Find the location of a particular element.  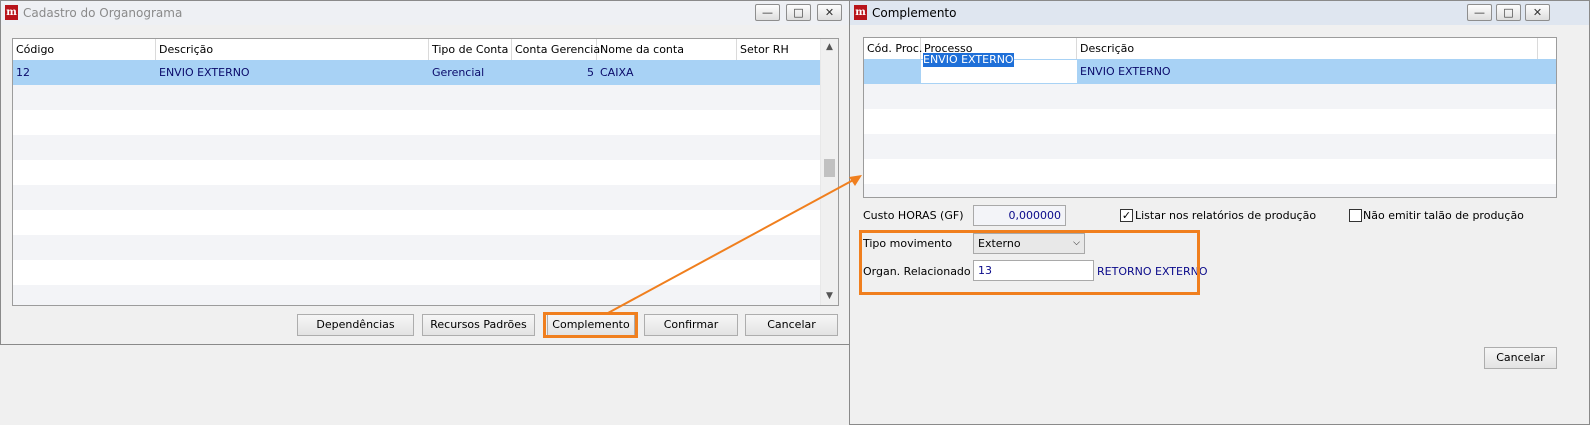

listar-relatorios-checkbox: ✓ is located at coordinates (1126, 215).